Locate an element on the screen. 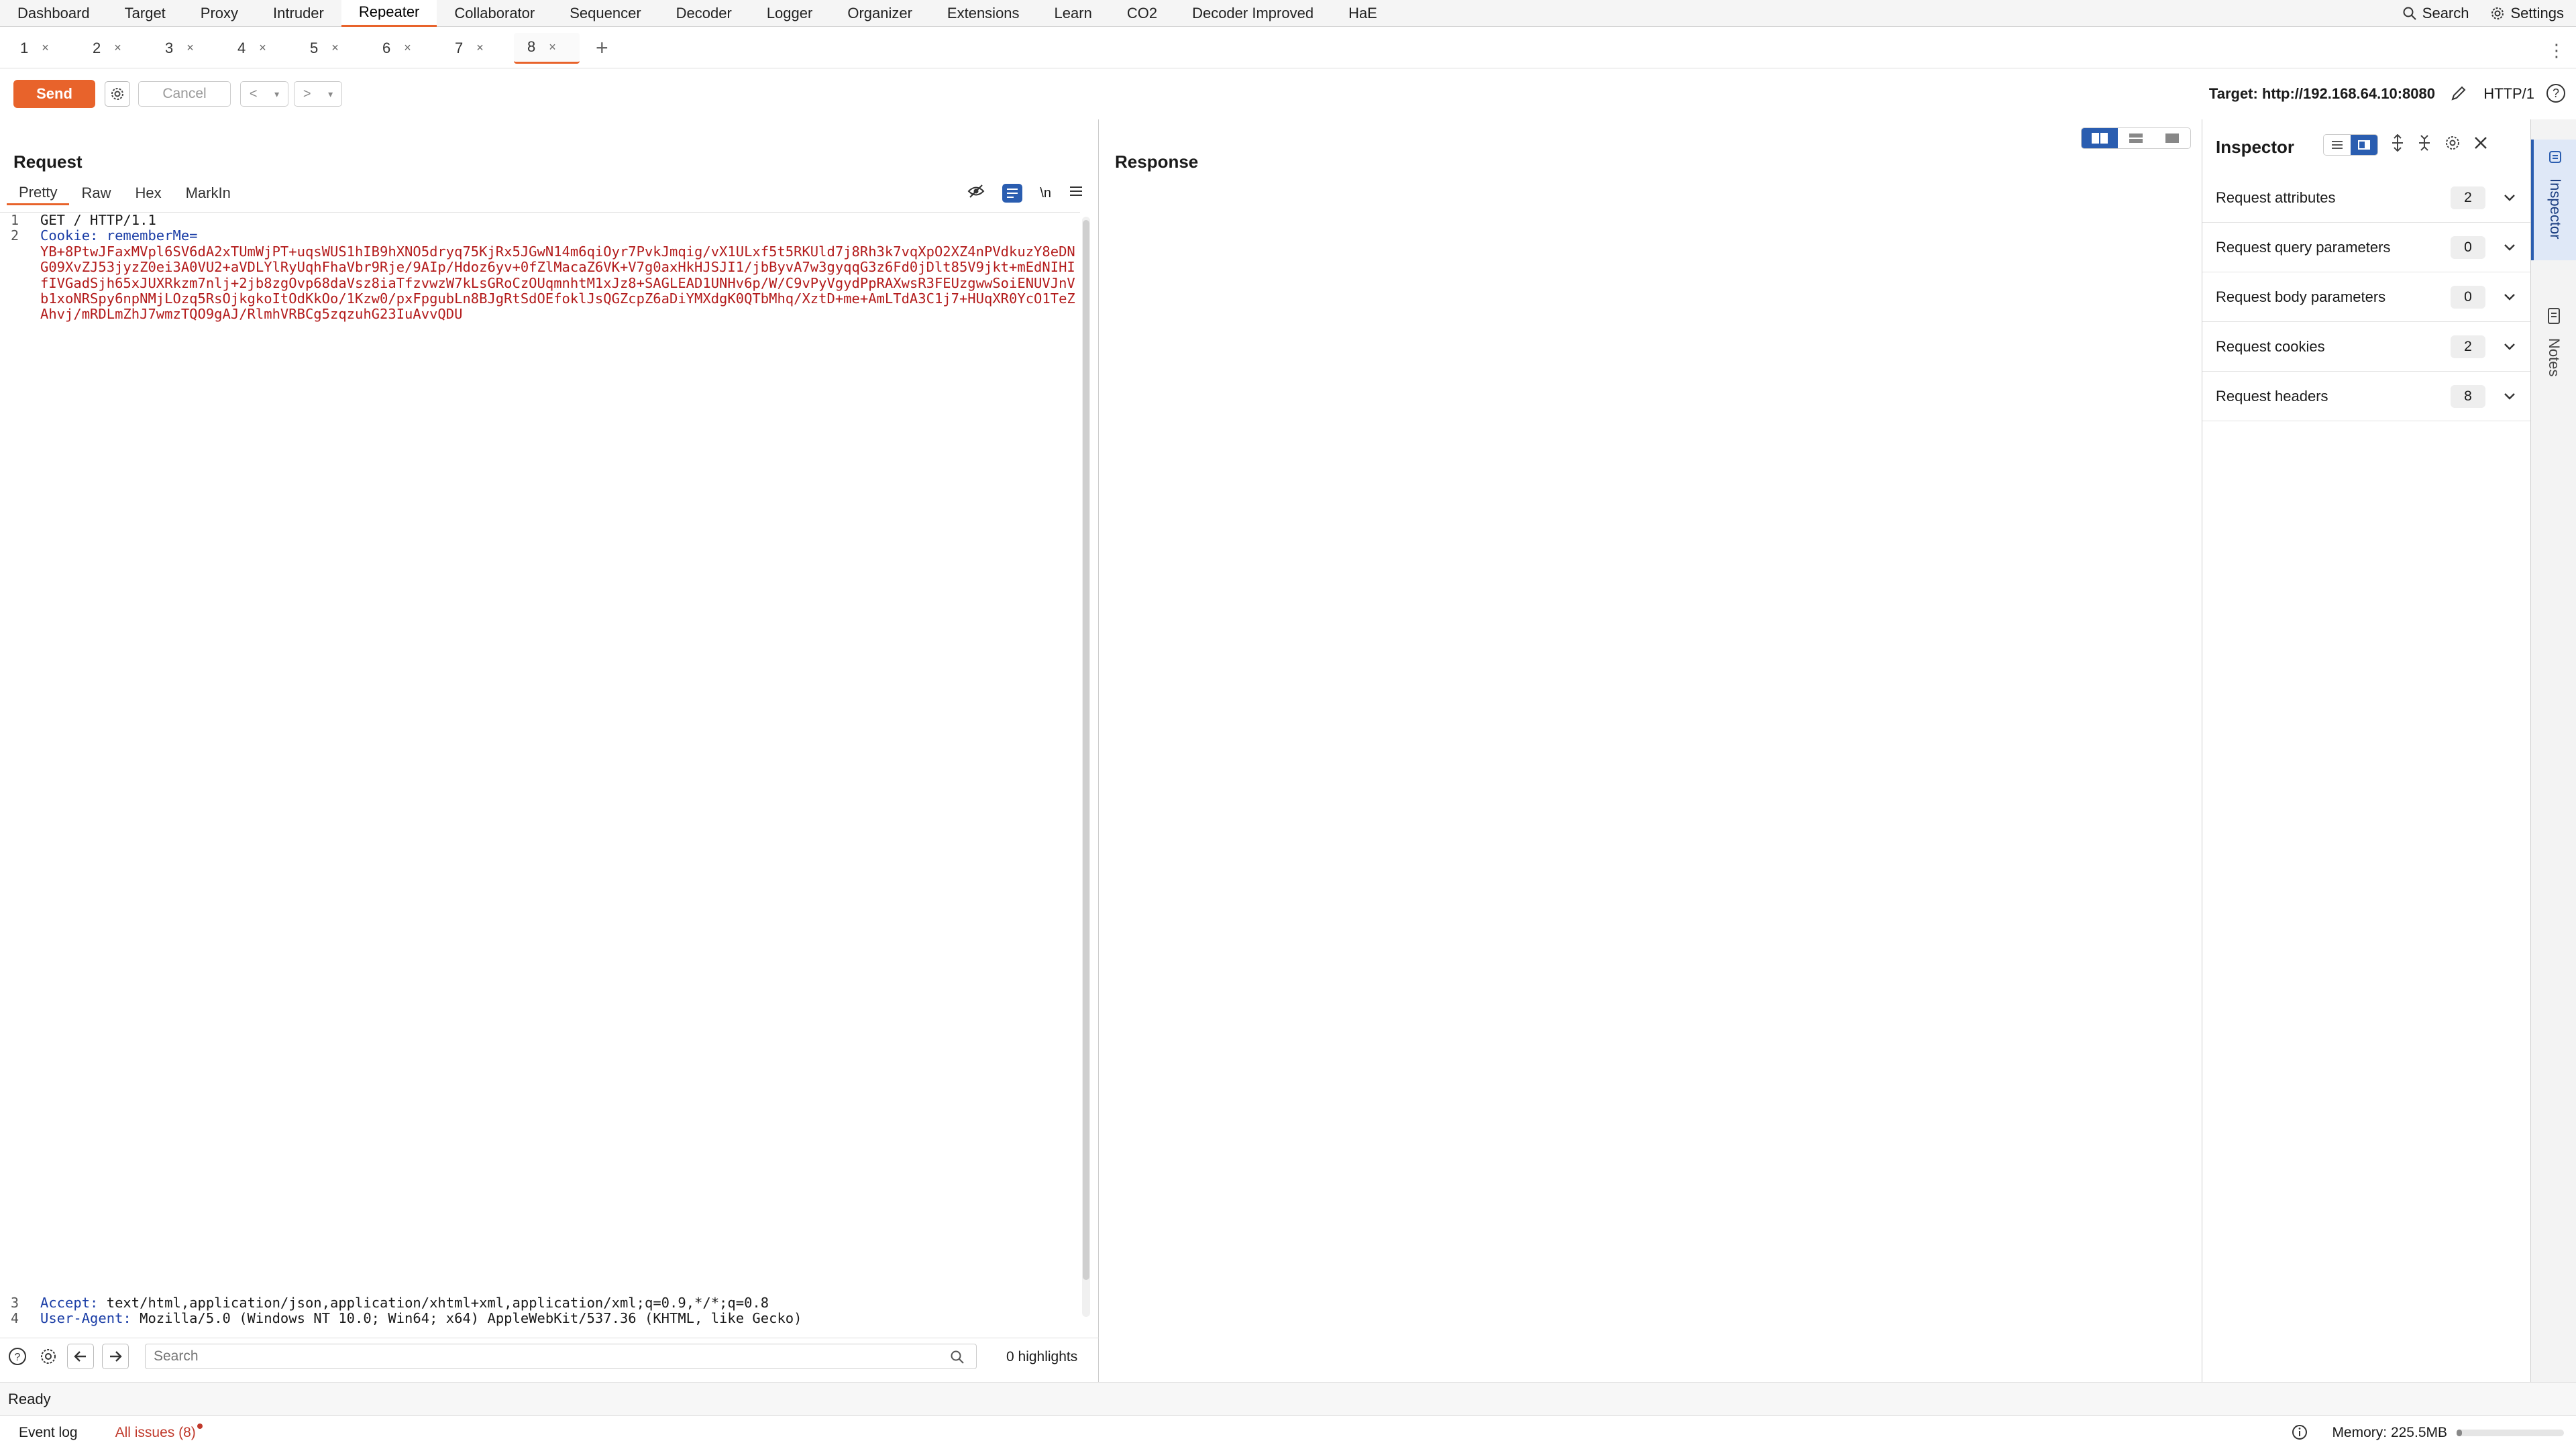 The image size is (2576, 1449). nav-tab-decoder-improved: Decoder Improved is located at coordinates (1253, 13).